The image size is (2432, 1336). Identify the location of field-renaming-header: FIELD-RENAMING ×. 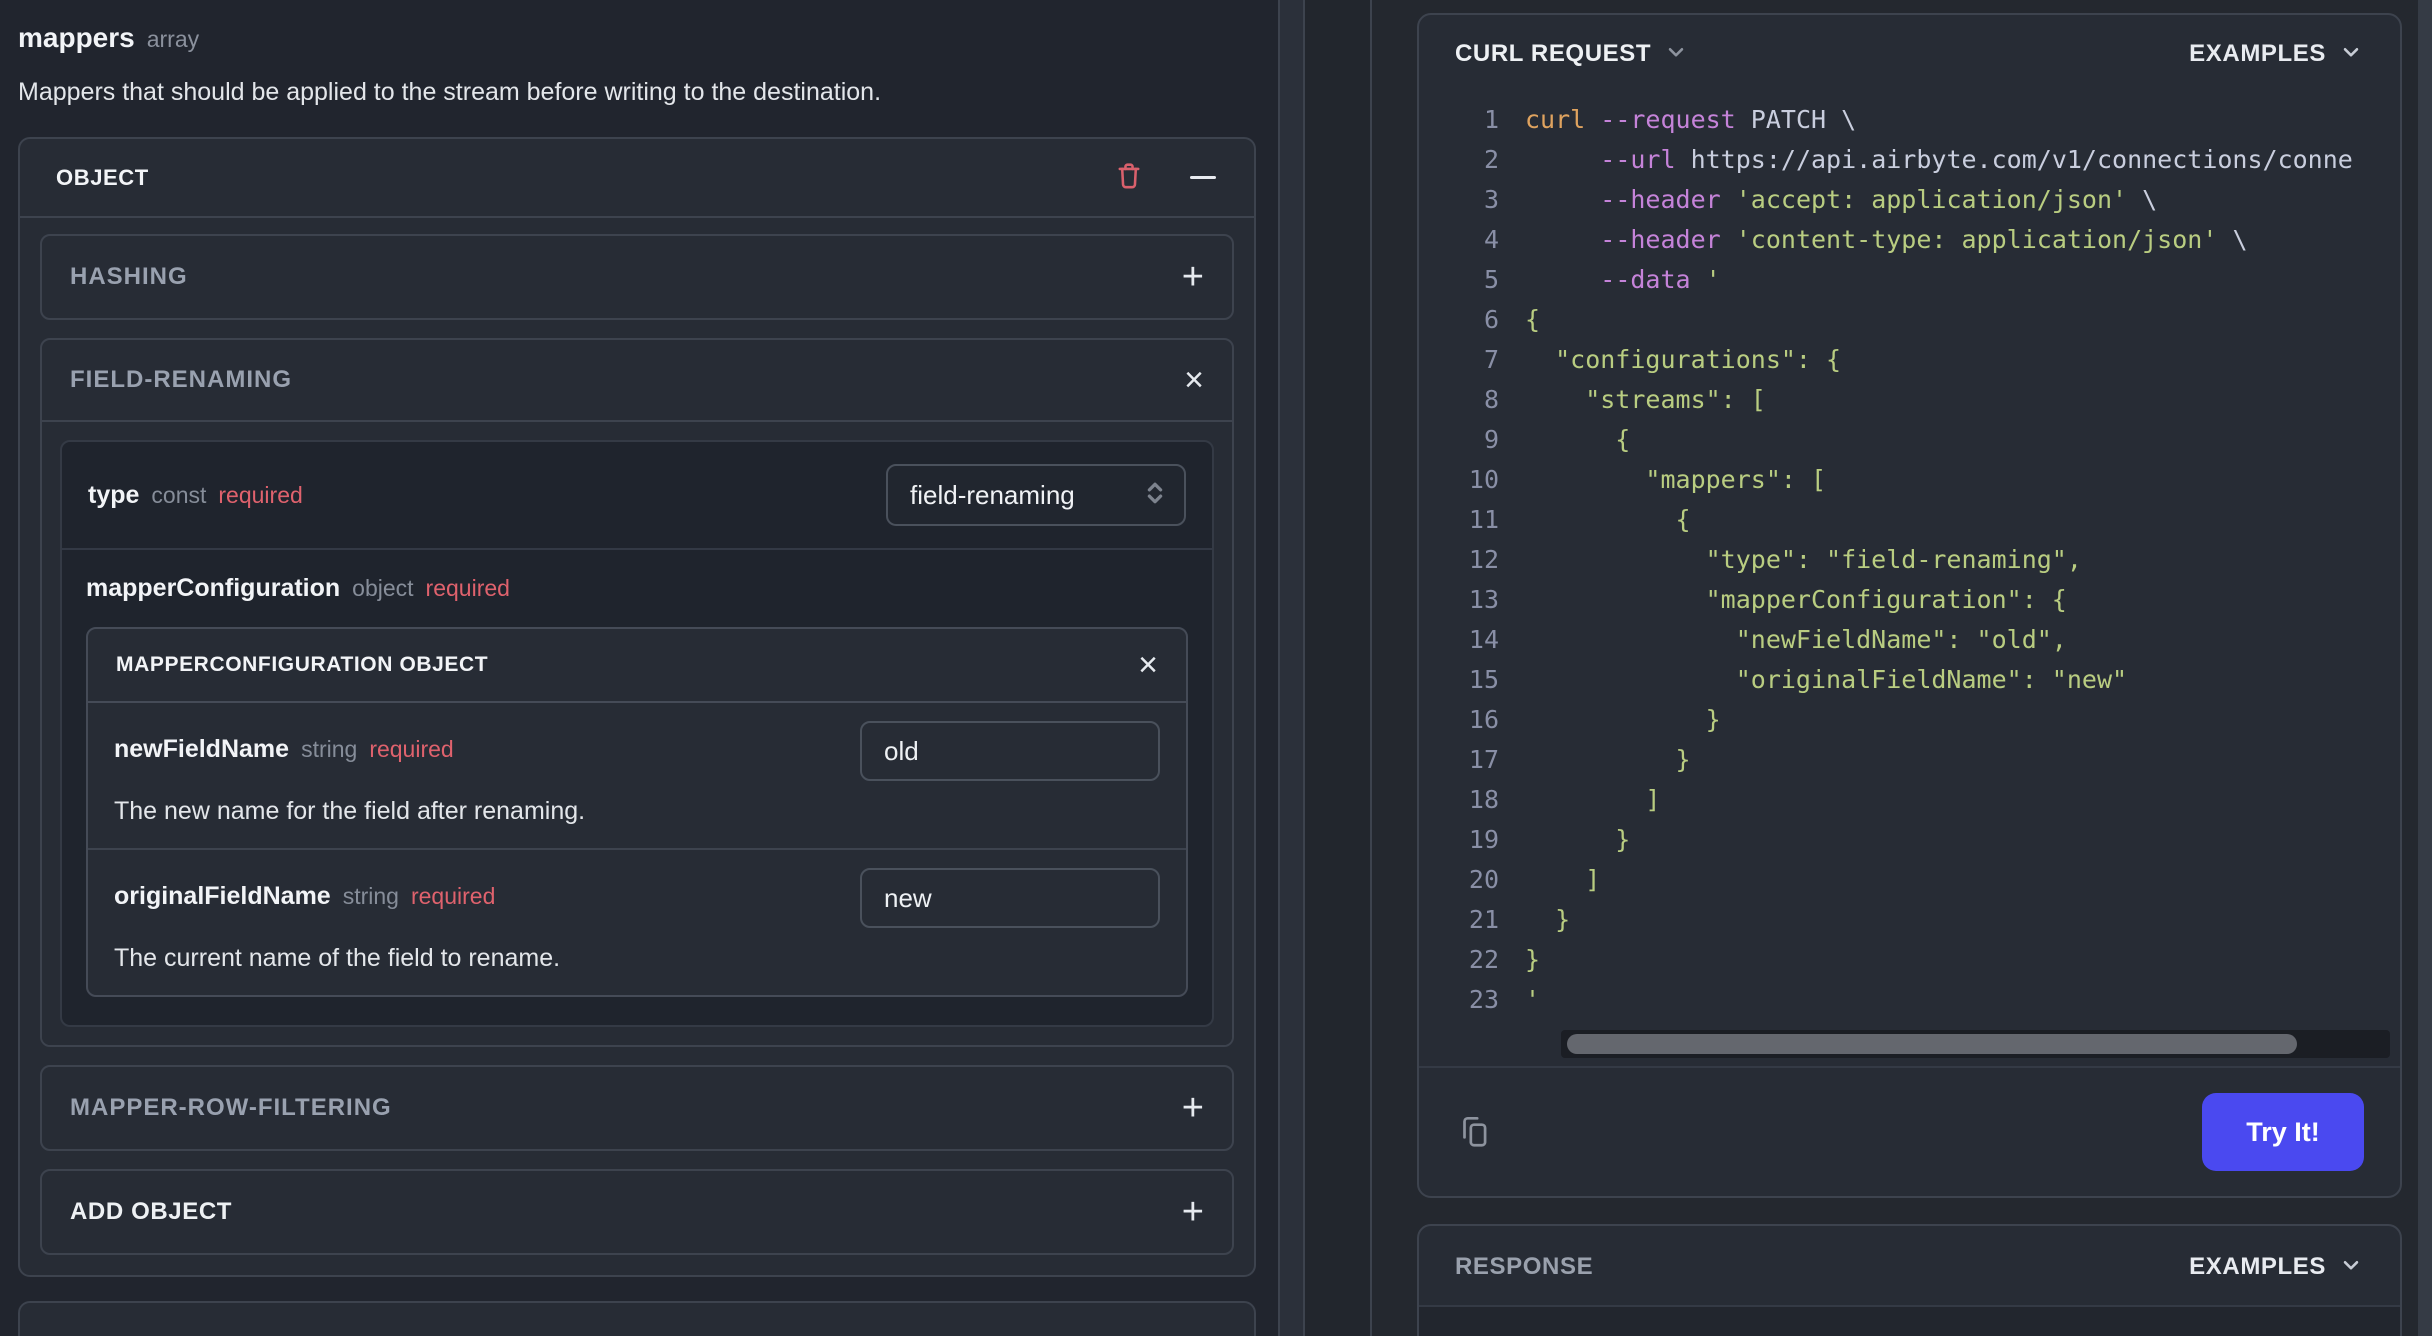
(637, 381).